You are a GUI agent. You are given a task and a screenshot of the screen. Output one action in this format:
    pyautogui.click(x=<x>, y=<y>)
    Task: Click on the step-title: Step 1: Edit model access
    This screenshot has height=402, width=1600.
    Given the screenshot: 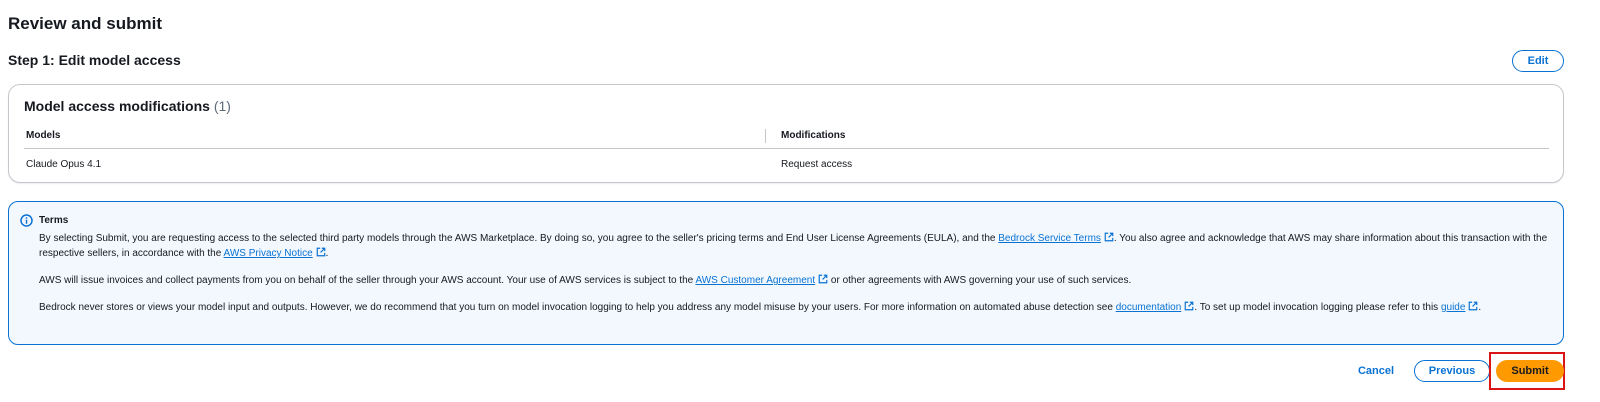 What is the action you would take?
    pyautogui.click(x=94, y=60)
    